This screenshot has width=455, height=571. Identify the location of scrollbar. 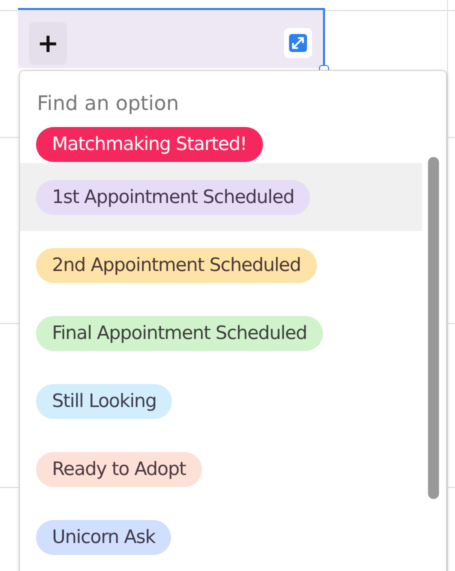
(433, 328).